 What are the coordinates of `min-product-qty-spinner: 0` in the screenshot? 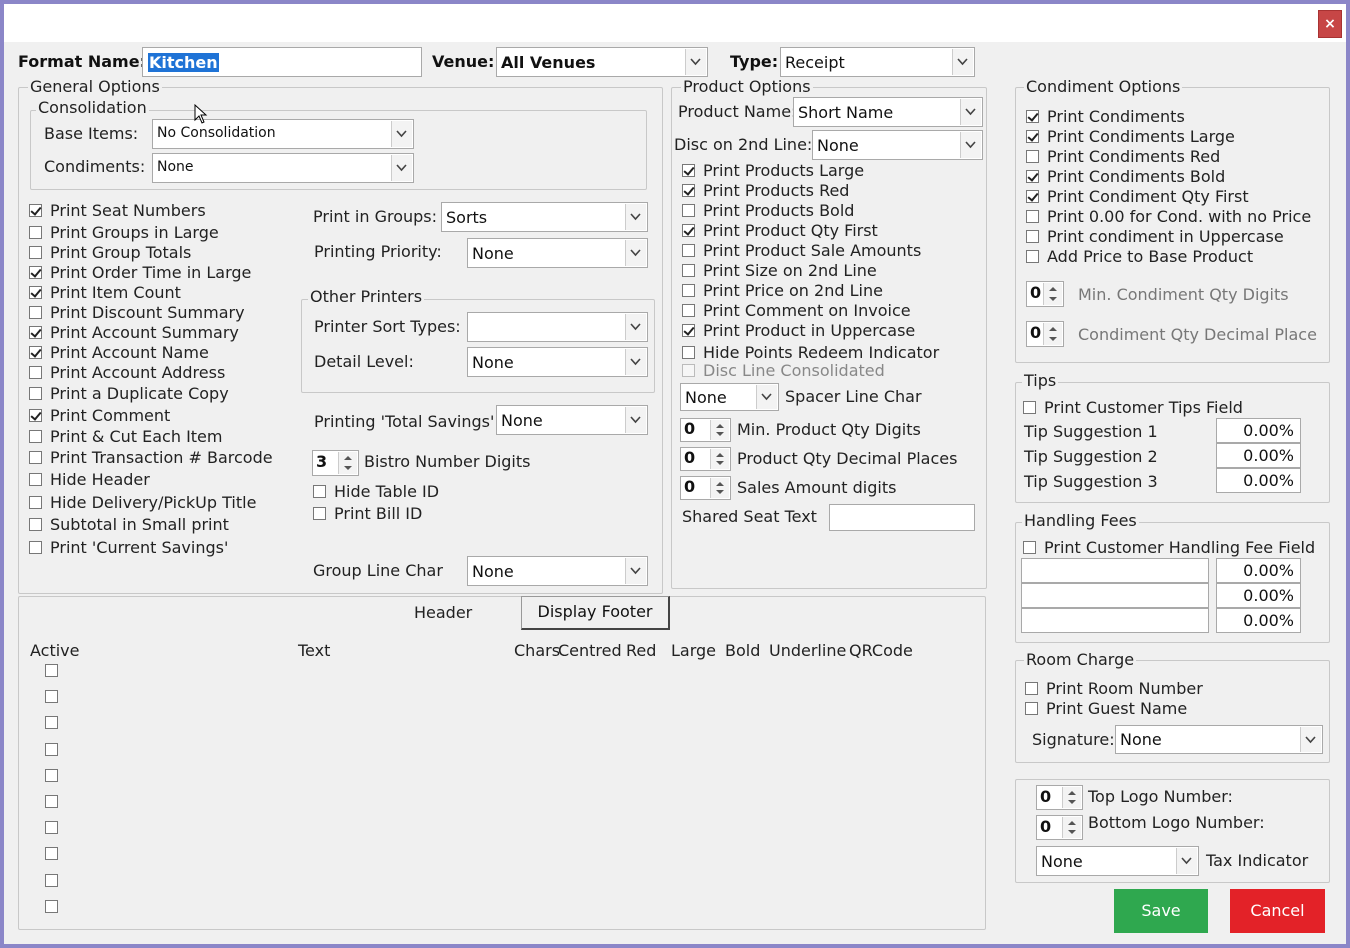 It's located at (705, 430).